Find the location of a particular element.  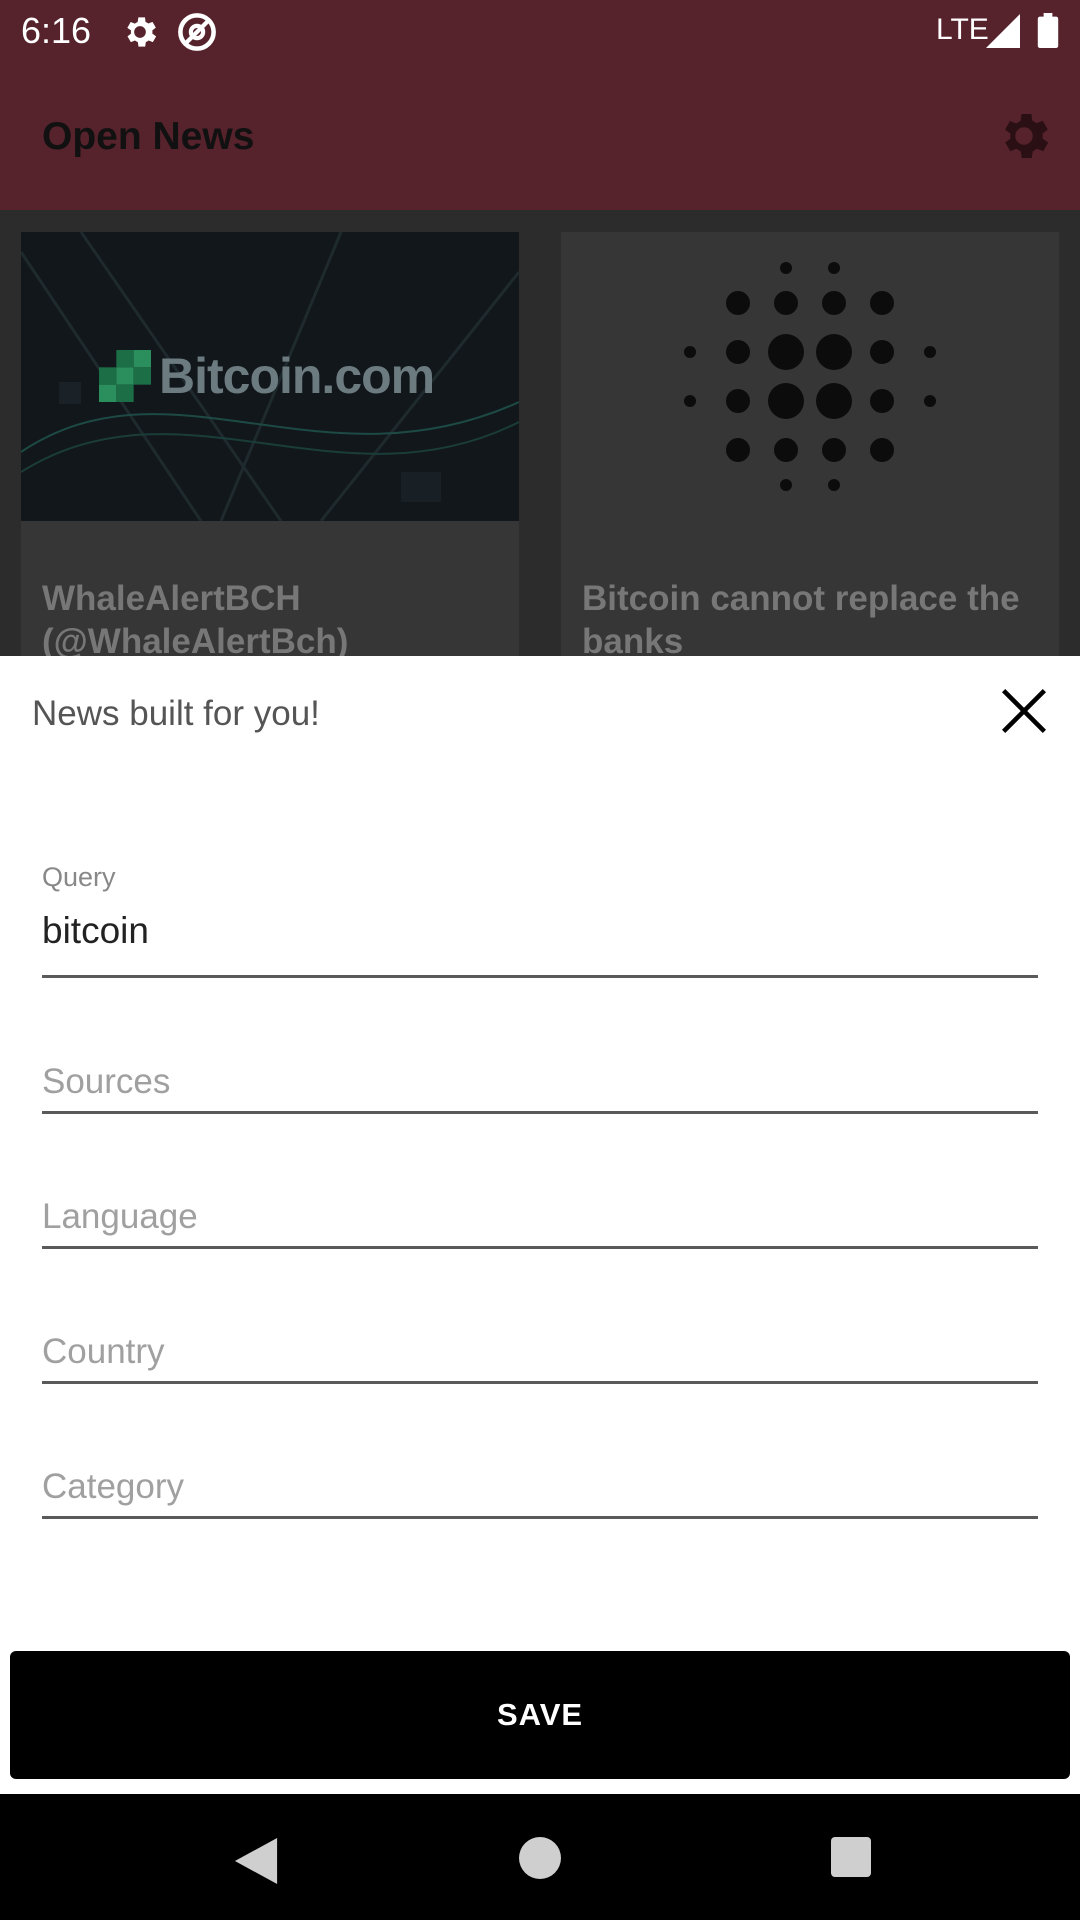

at-sign-icon is located at coordinates (197, 32).